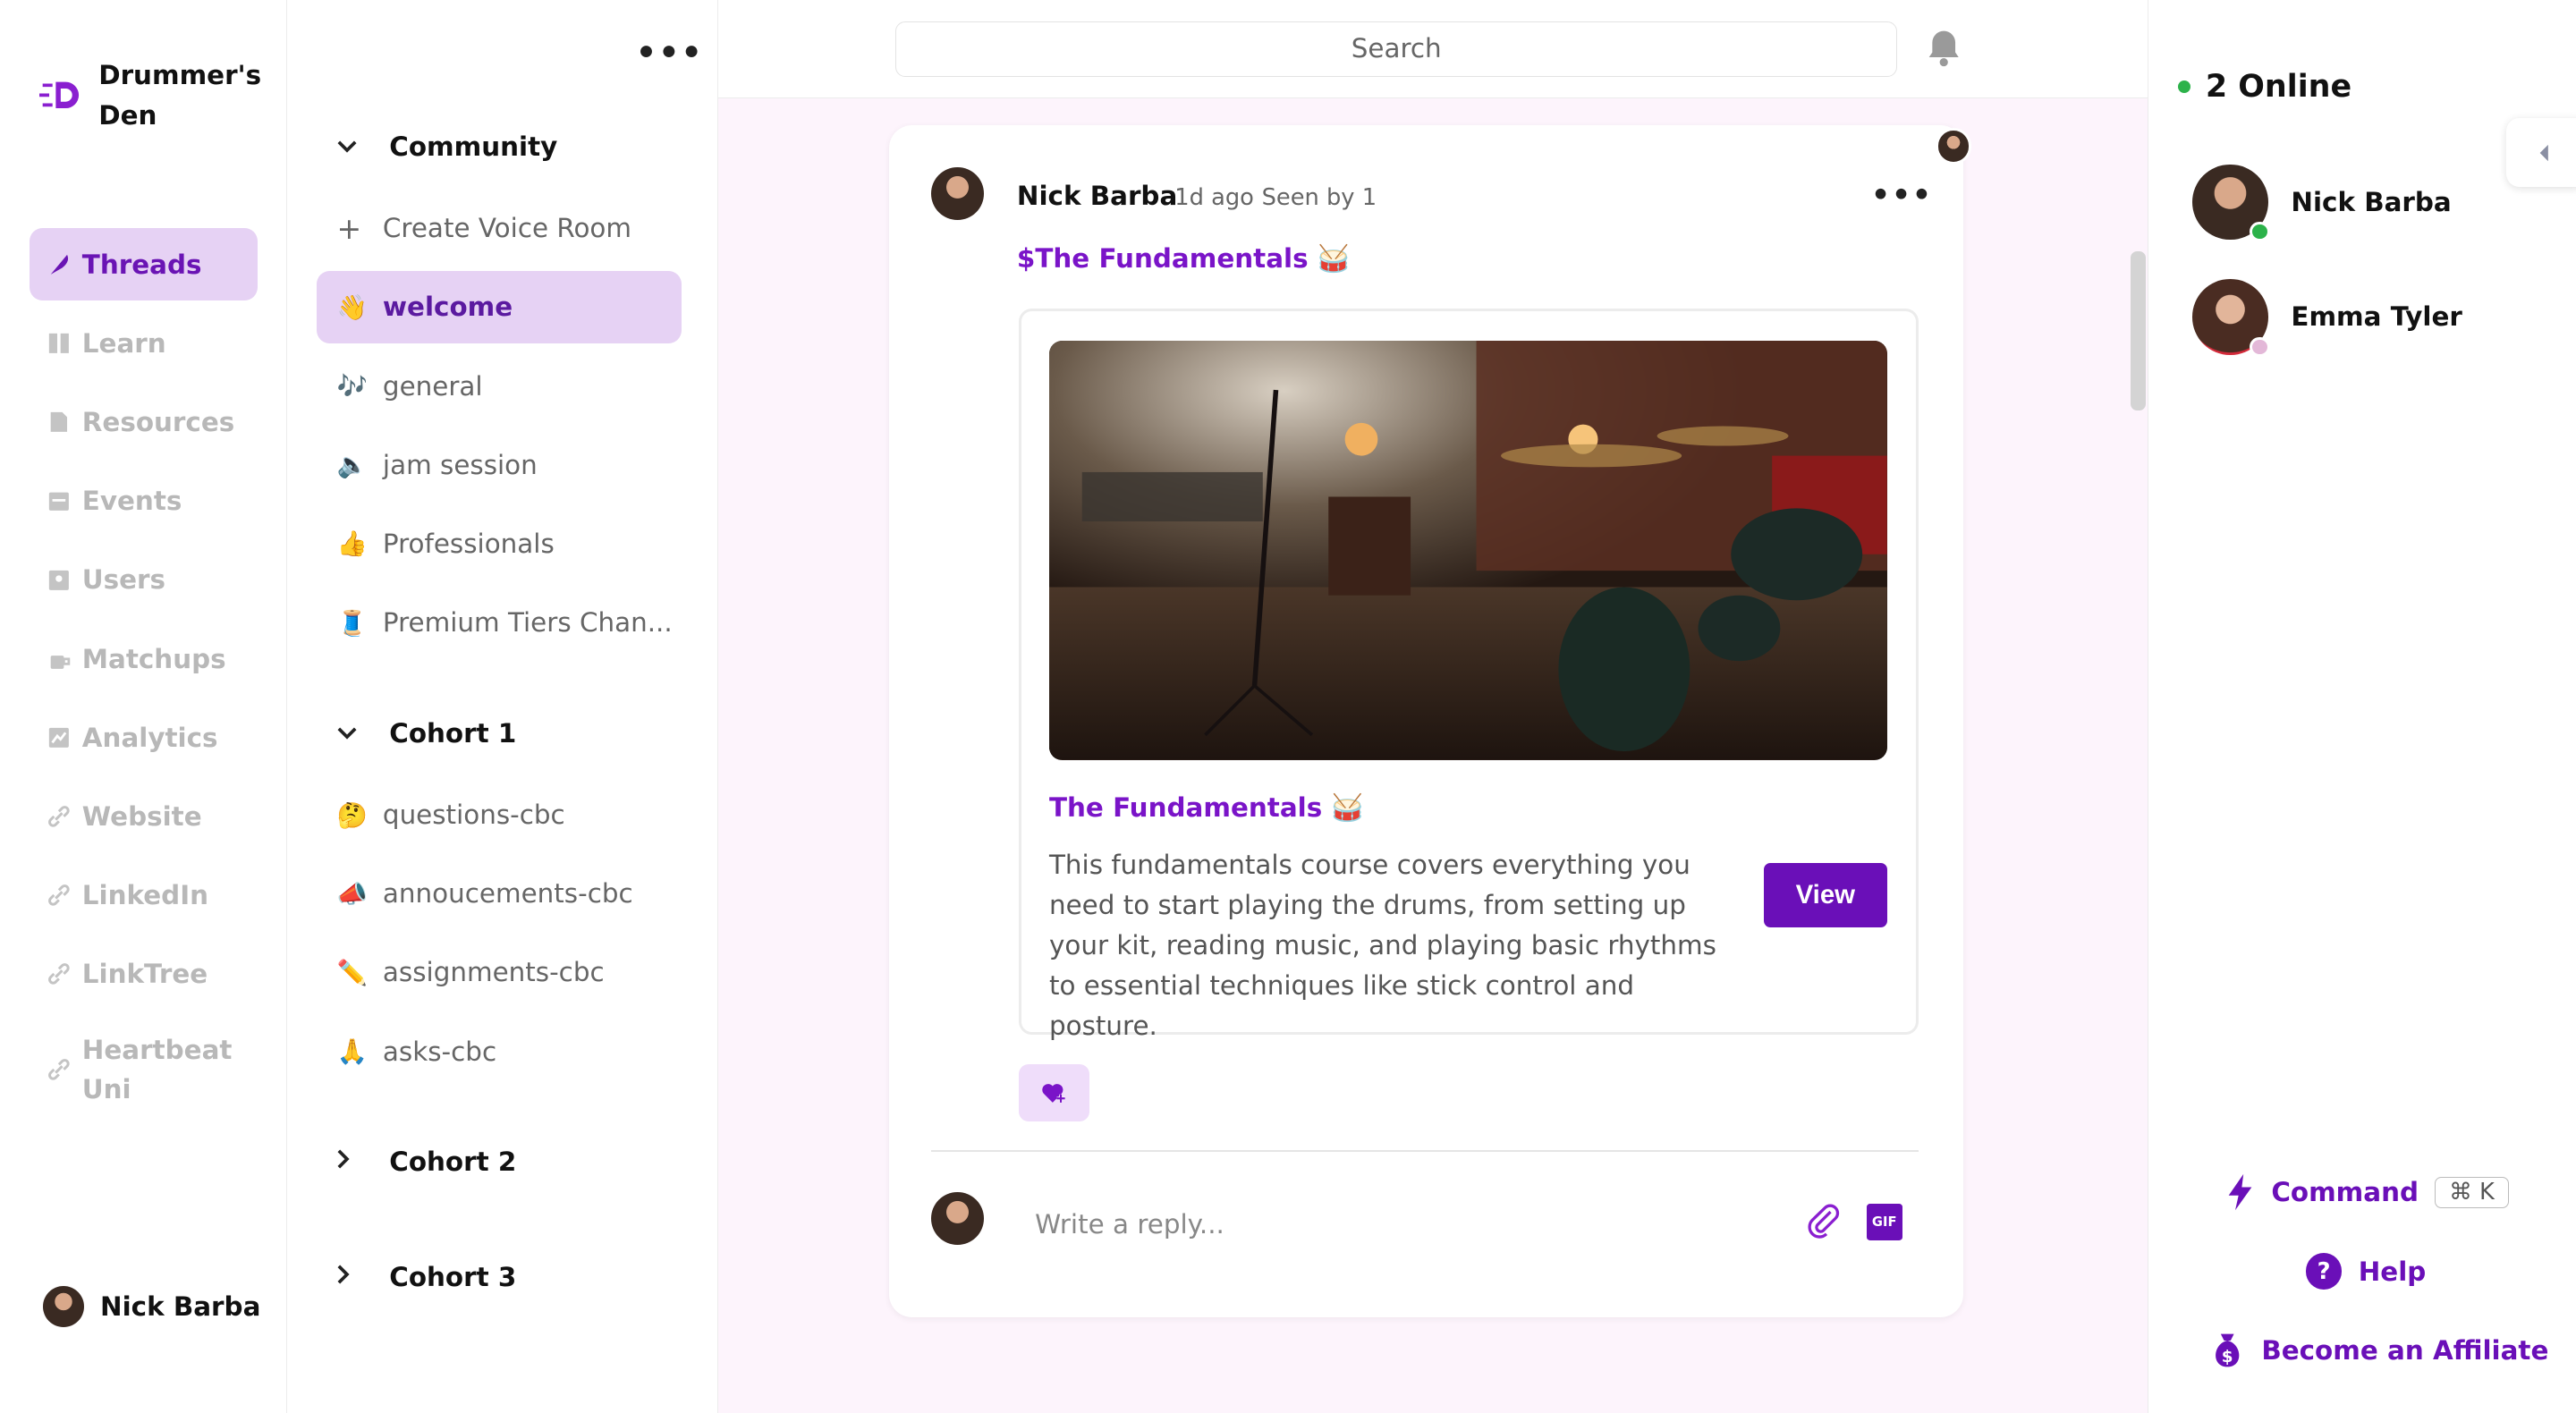  I want to click on brand-name: Drummer's Den, so click(180, 95).